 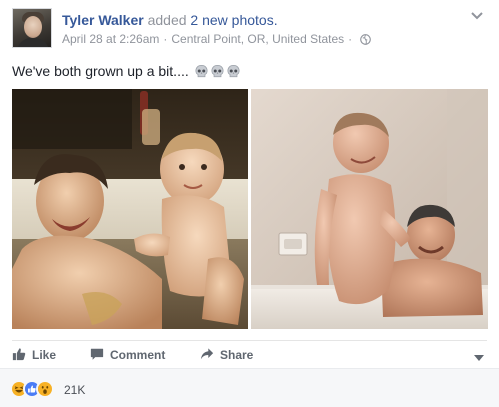 I want to click on author-avatar, so click(x=32, y=28).